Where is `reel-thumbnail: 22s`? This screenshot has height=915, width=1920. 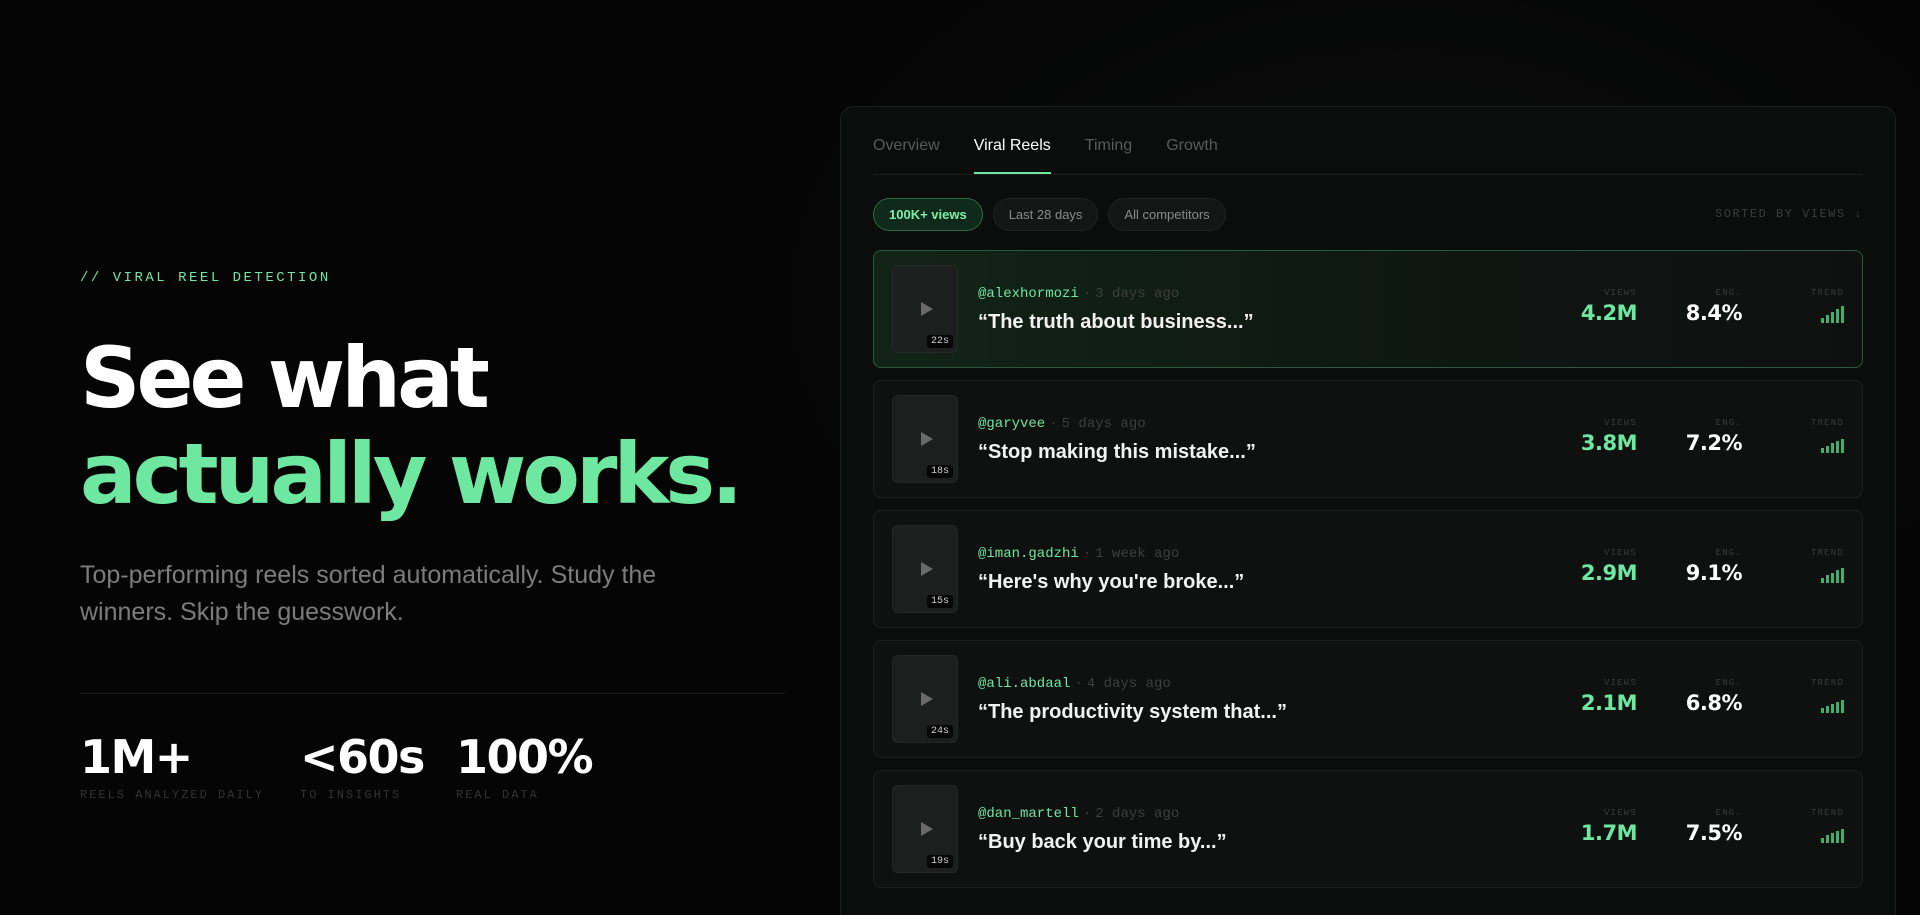 reel-thumbnail: 22s is located at coordinates (925, 309).